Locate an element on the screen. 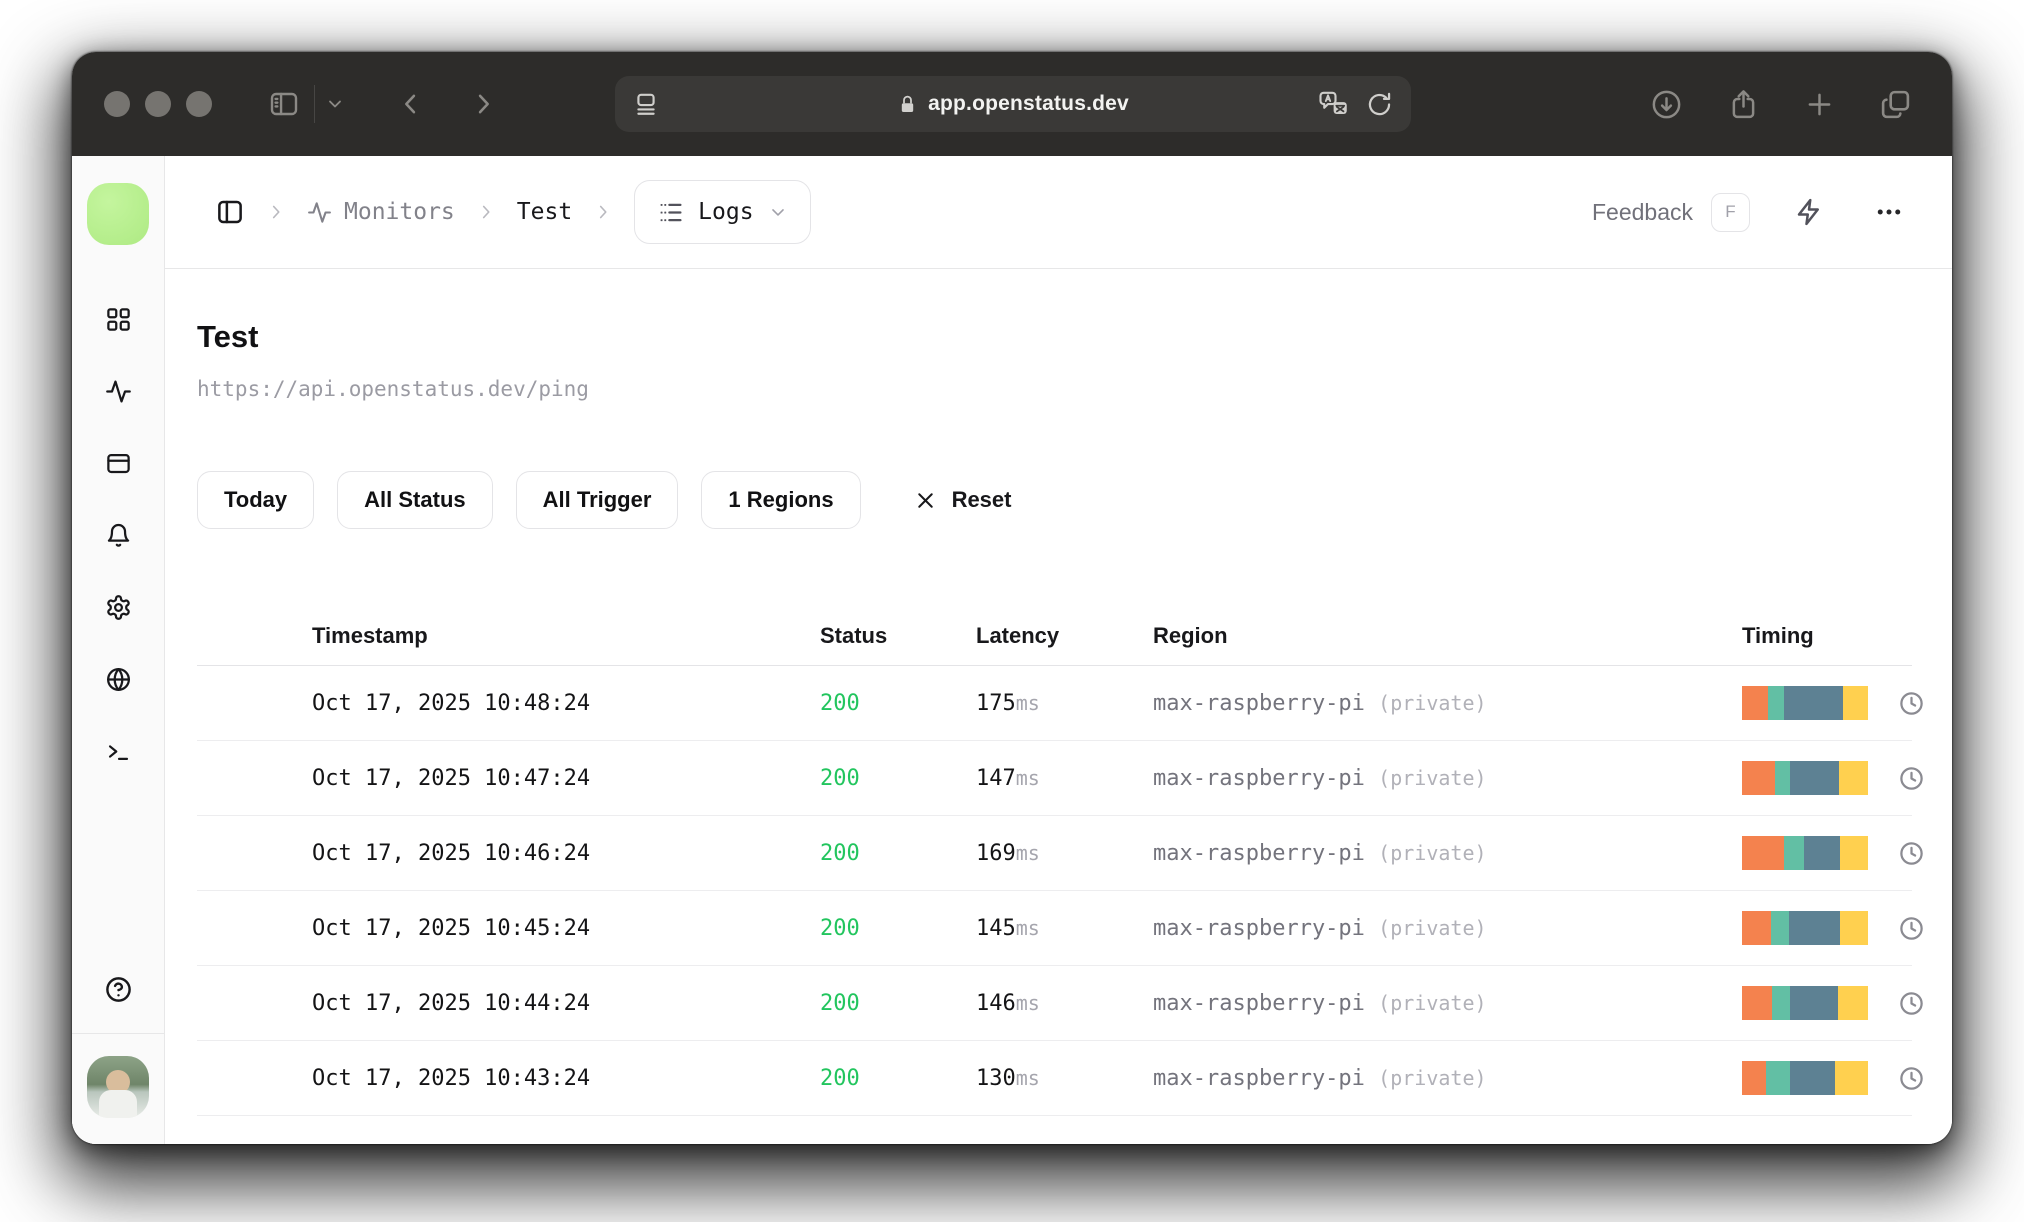  trigger-filter-button: All Trigger is located at coordinates (597, 500).